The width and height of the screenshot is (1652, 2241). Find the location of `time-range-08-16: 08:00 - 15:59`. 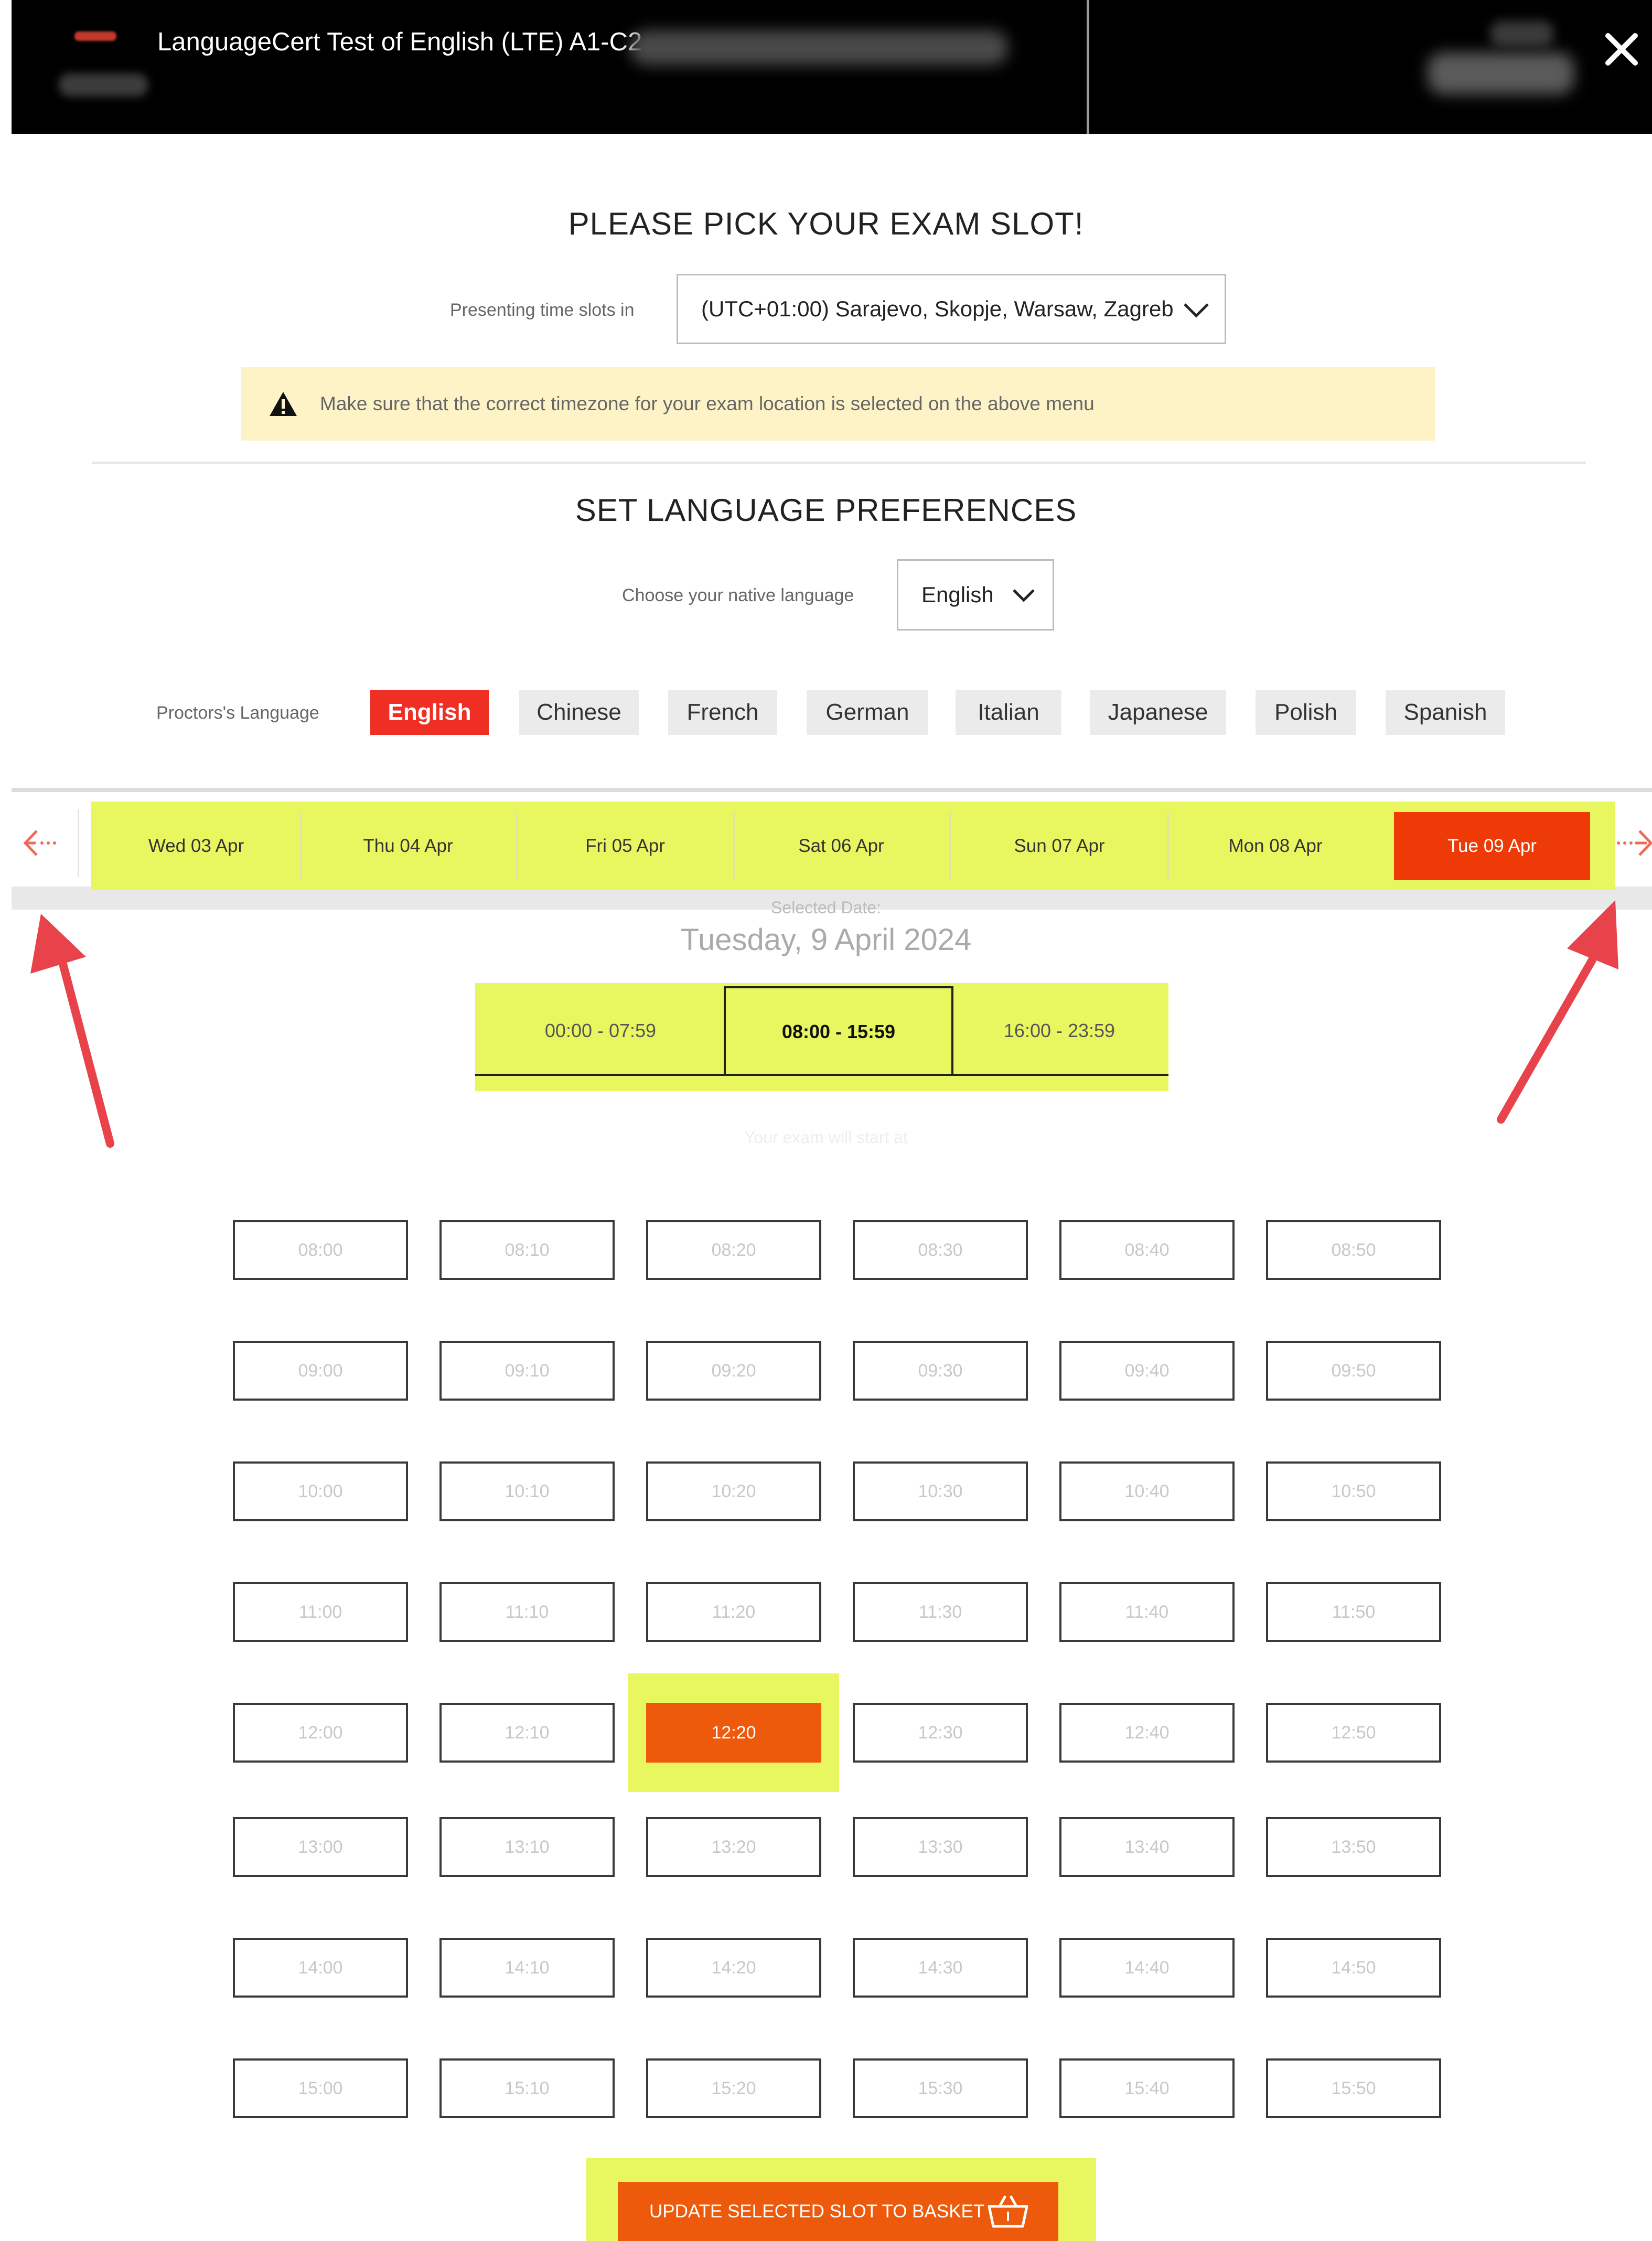

time-range-08-16: 08:00 - 15:59 is located at coordinates (839, 1030).